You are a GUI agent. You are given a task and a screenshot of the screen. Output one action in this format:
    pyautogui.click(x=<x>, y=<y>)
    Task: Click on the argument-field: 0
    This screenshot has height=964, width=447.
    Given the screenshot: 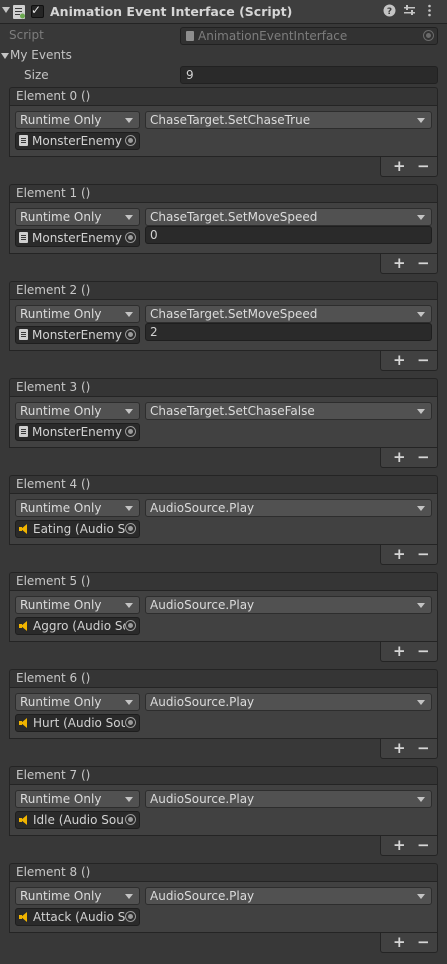 What is the action you would take?
    pyautogui.click(x=288, y=235)
    